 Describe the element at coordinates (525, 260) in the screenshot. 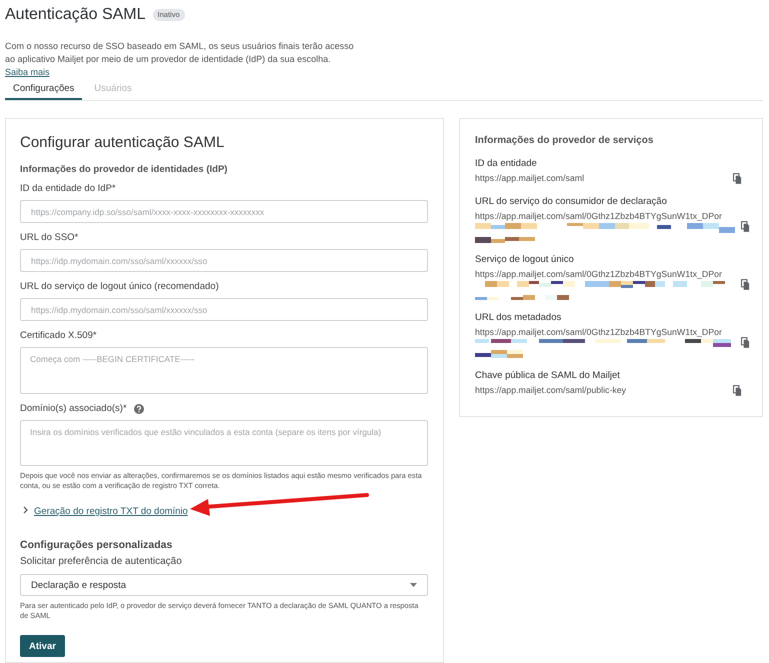

I see `info-label: Serviço de logout único` at that location.